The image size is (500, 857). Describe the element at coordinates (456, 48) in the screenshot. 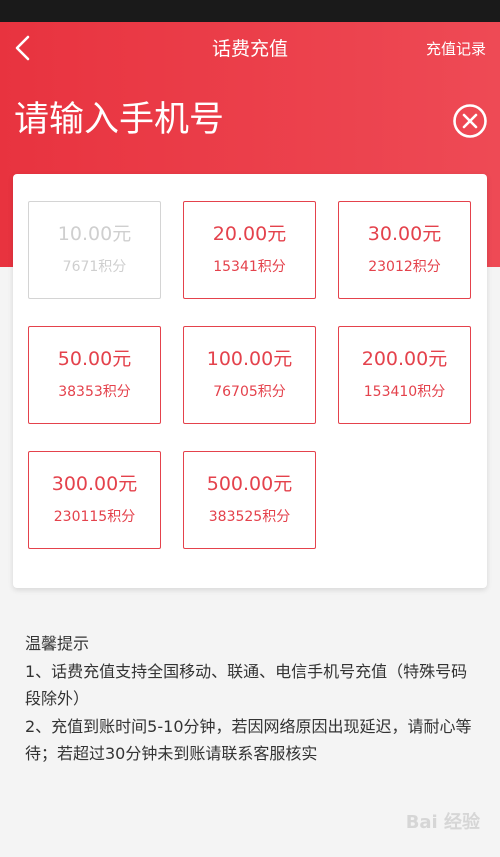

I see `recharge-records-link: 充值记录` at that location.